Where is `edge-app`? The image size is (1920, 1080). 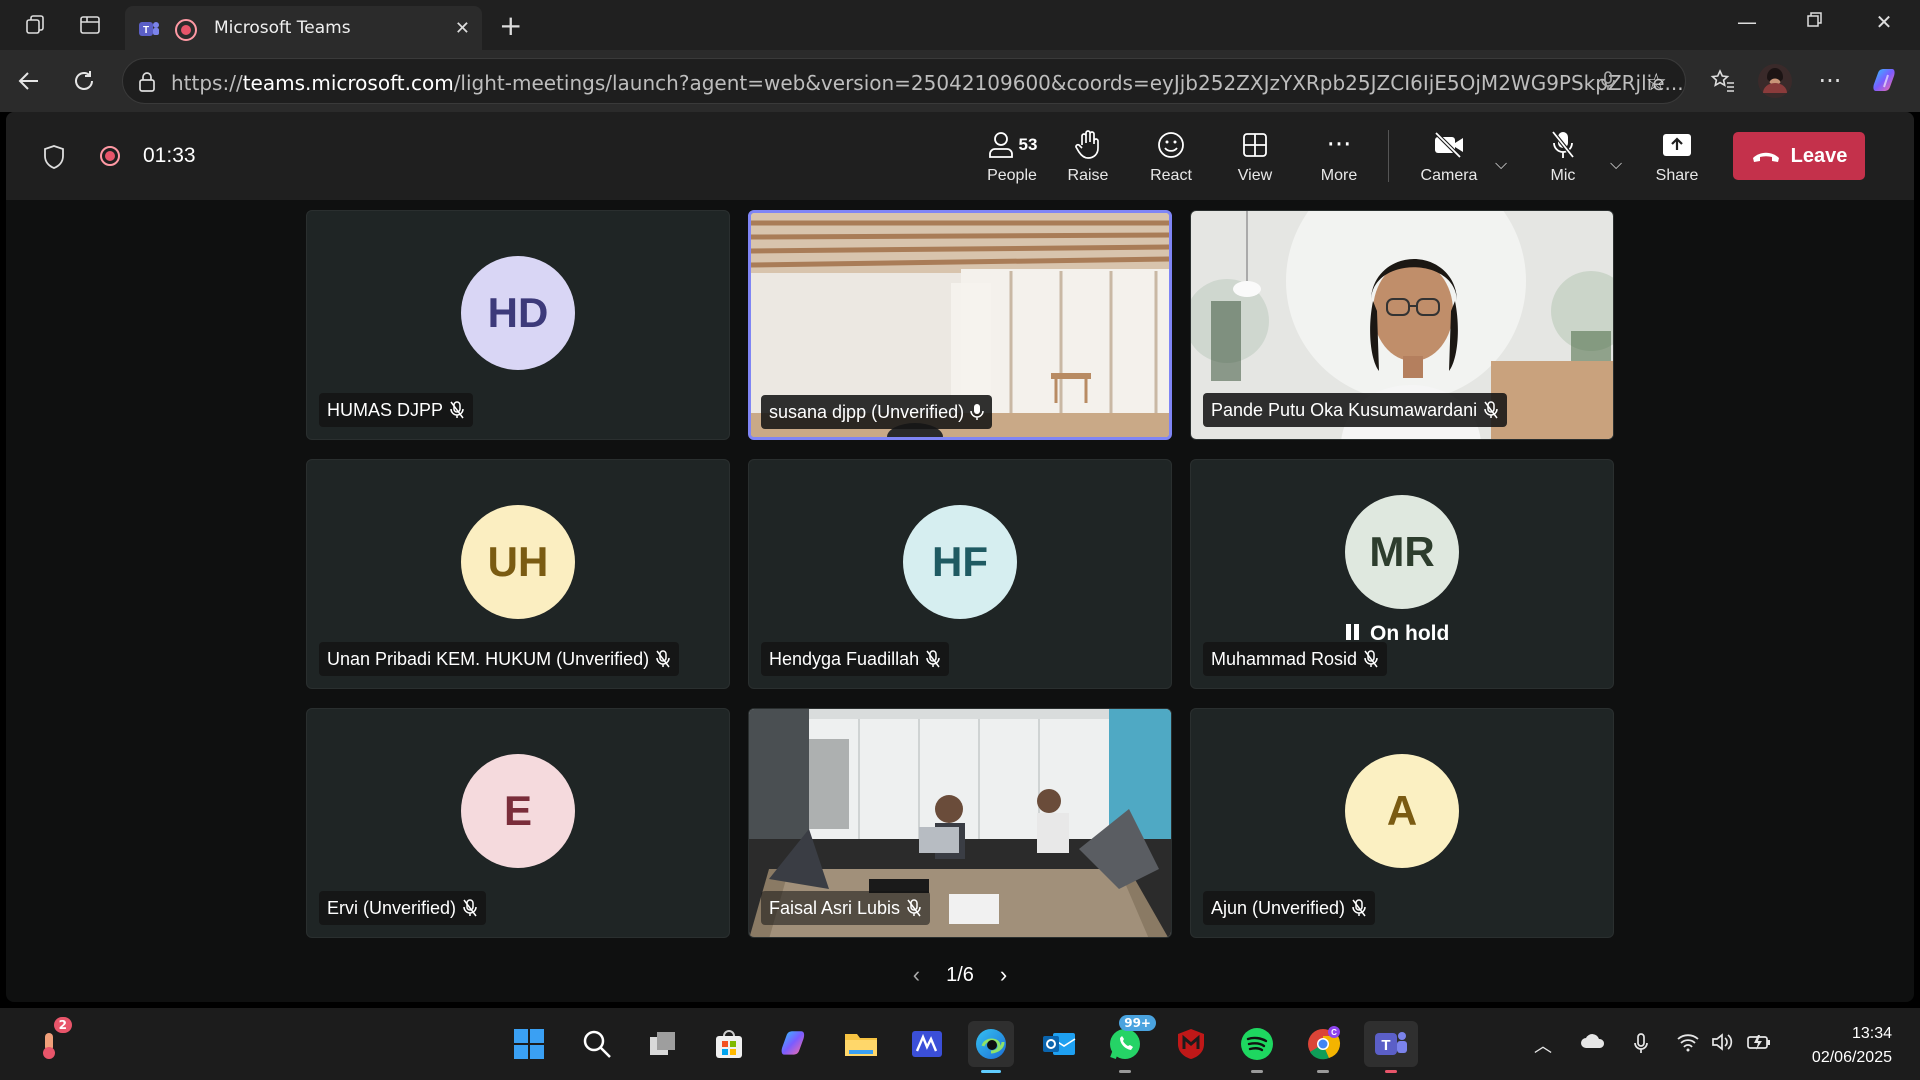 edge-app is located at coordinates (991, 1047).